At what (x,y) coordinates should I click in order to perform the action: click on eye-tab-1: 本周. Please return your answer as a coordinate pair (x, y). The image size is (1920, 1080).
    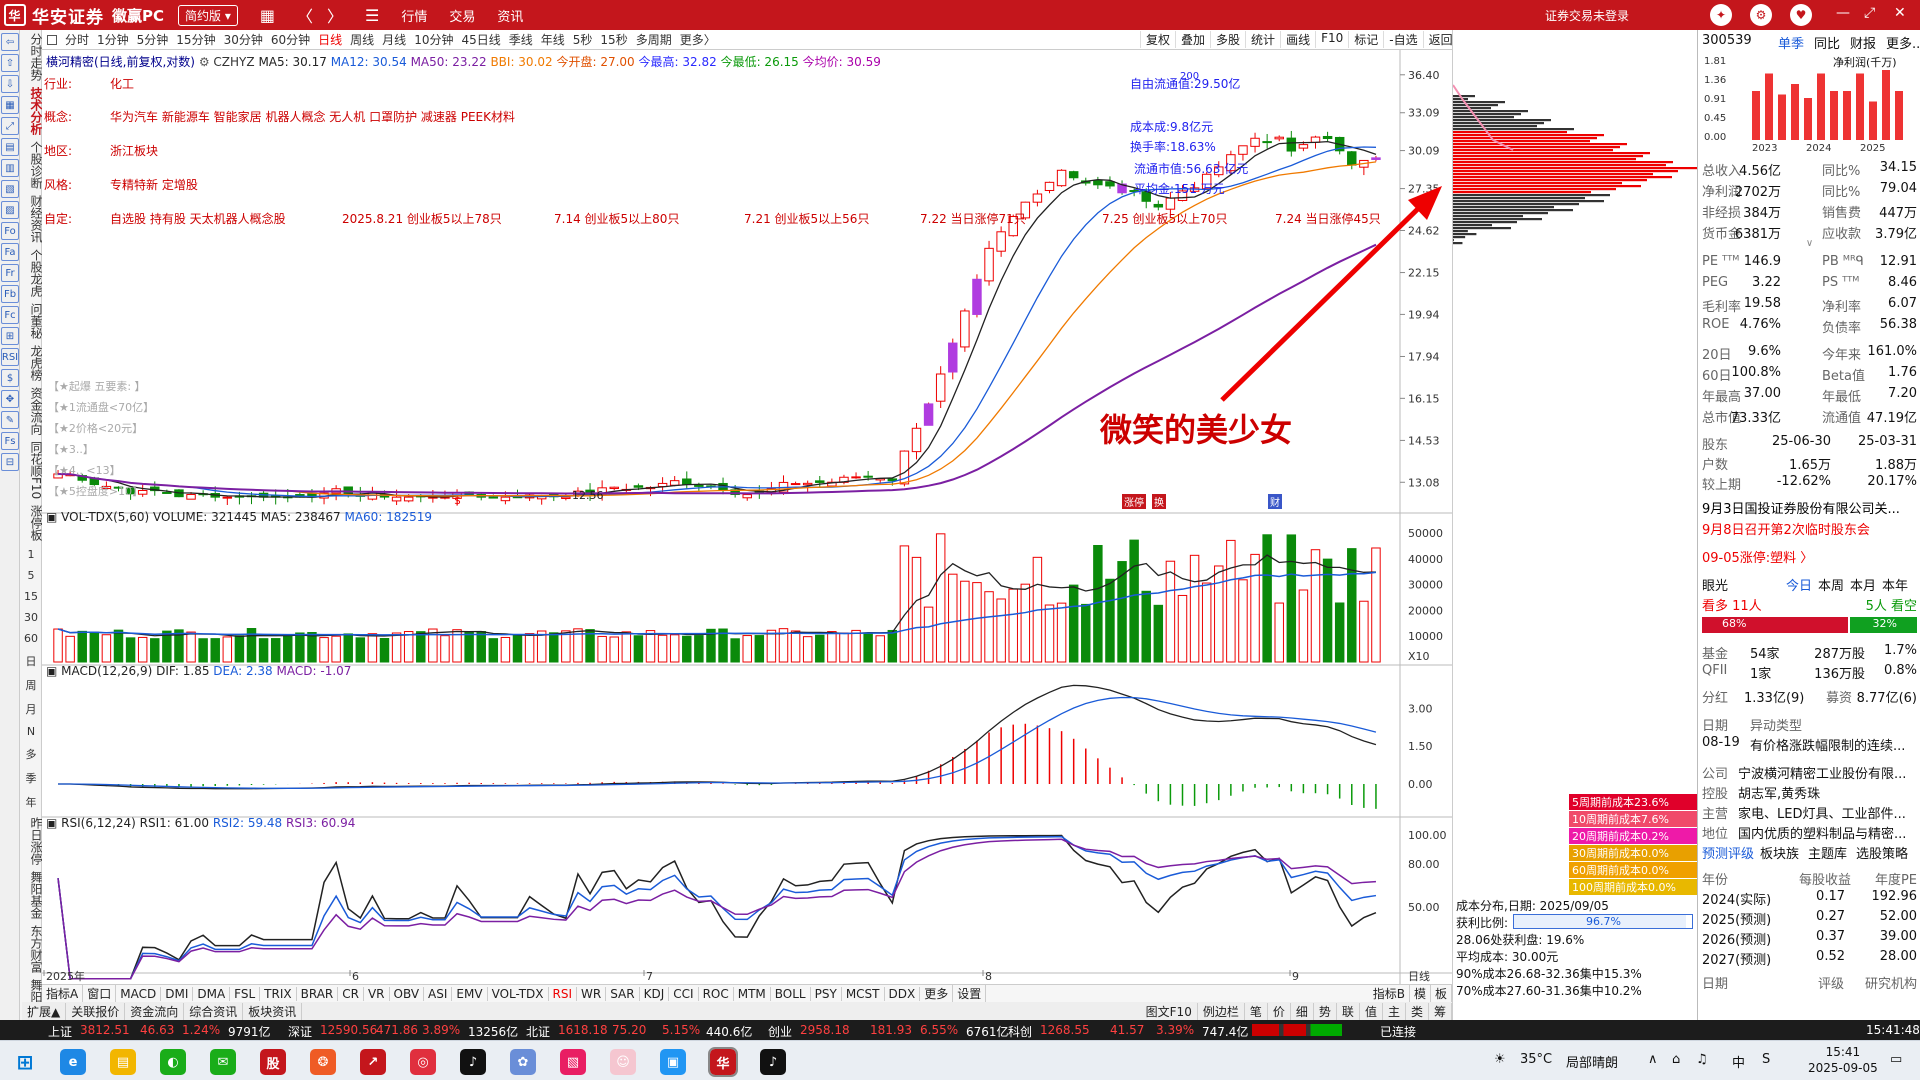
    Looking at the image, I should click on (1831, 584).